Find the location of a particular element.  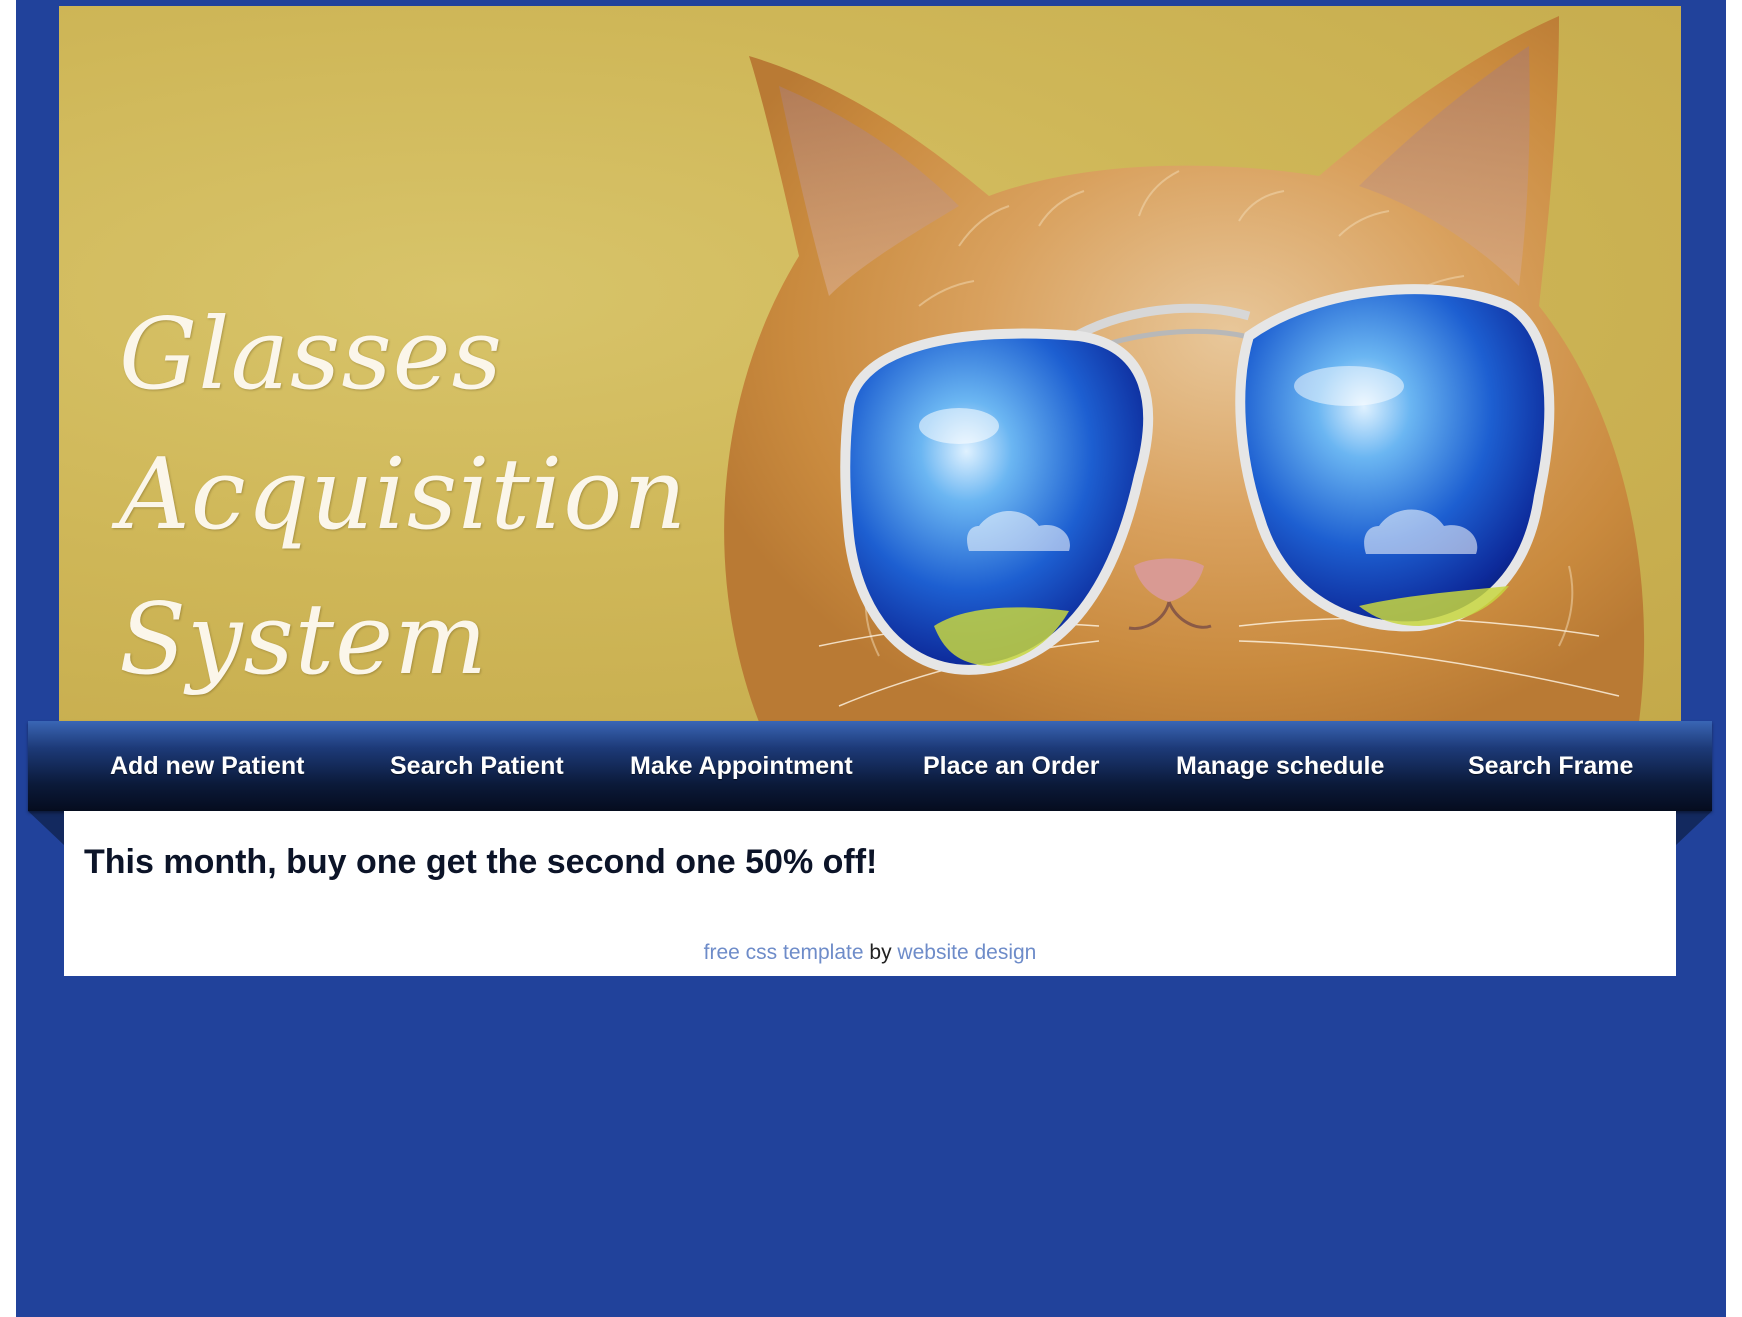

nav-ribbon-fold-left is located at coordinates (46, 828).